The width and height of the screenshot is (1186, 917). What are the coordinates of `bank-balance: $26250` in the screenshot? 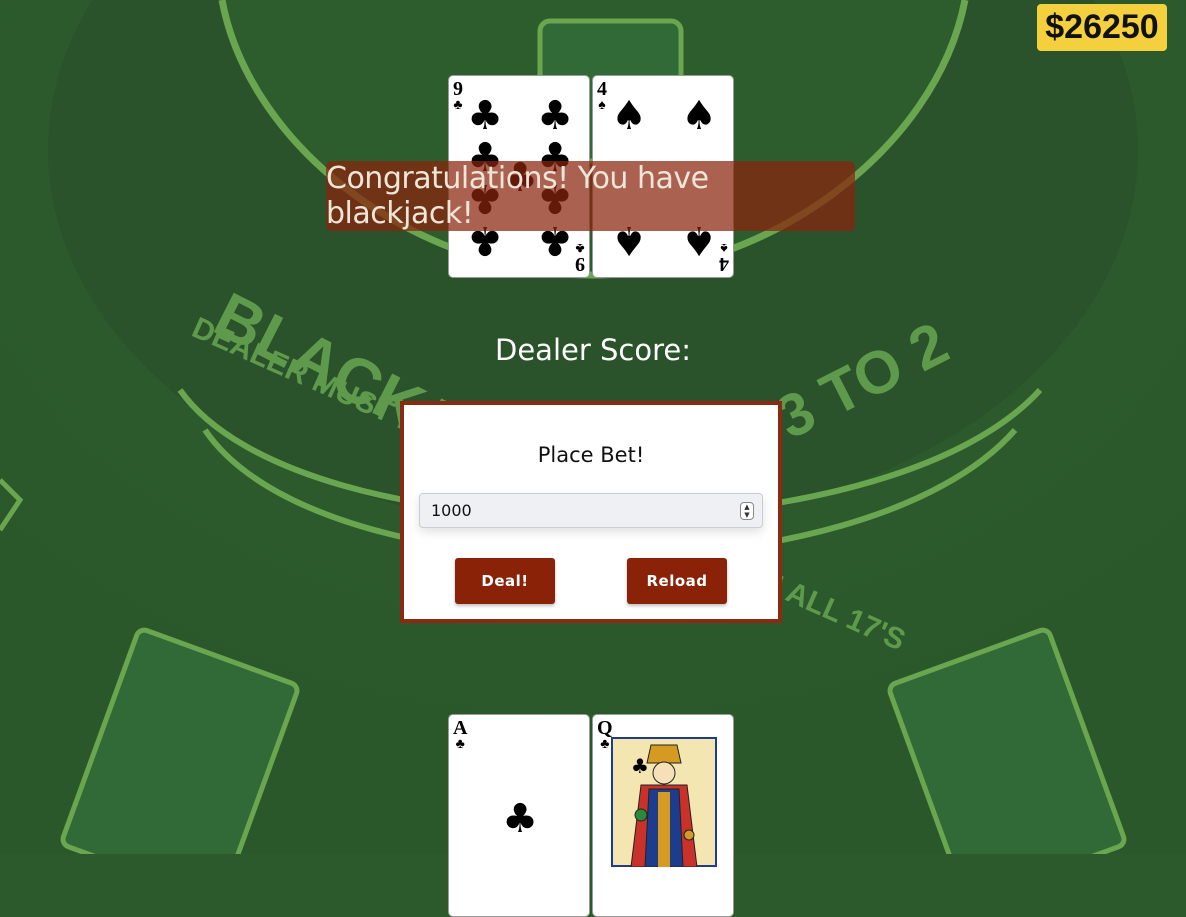 It's located at (1102, 27).